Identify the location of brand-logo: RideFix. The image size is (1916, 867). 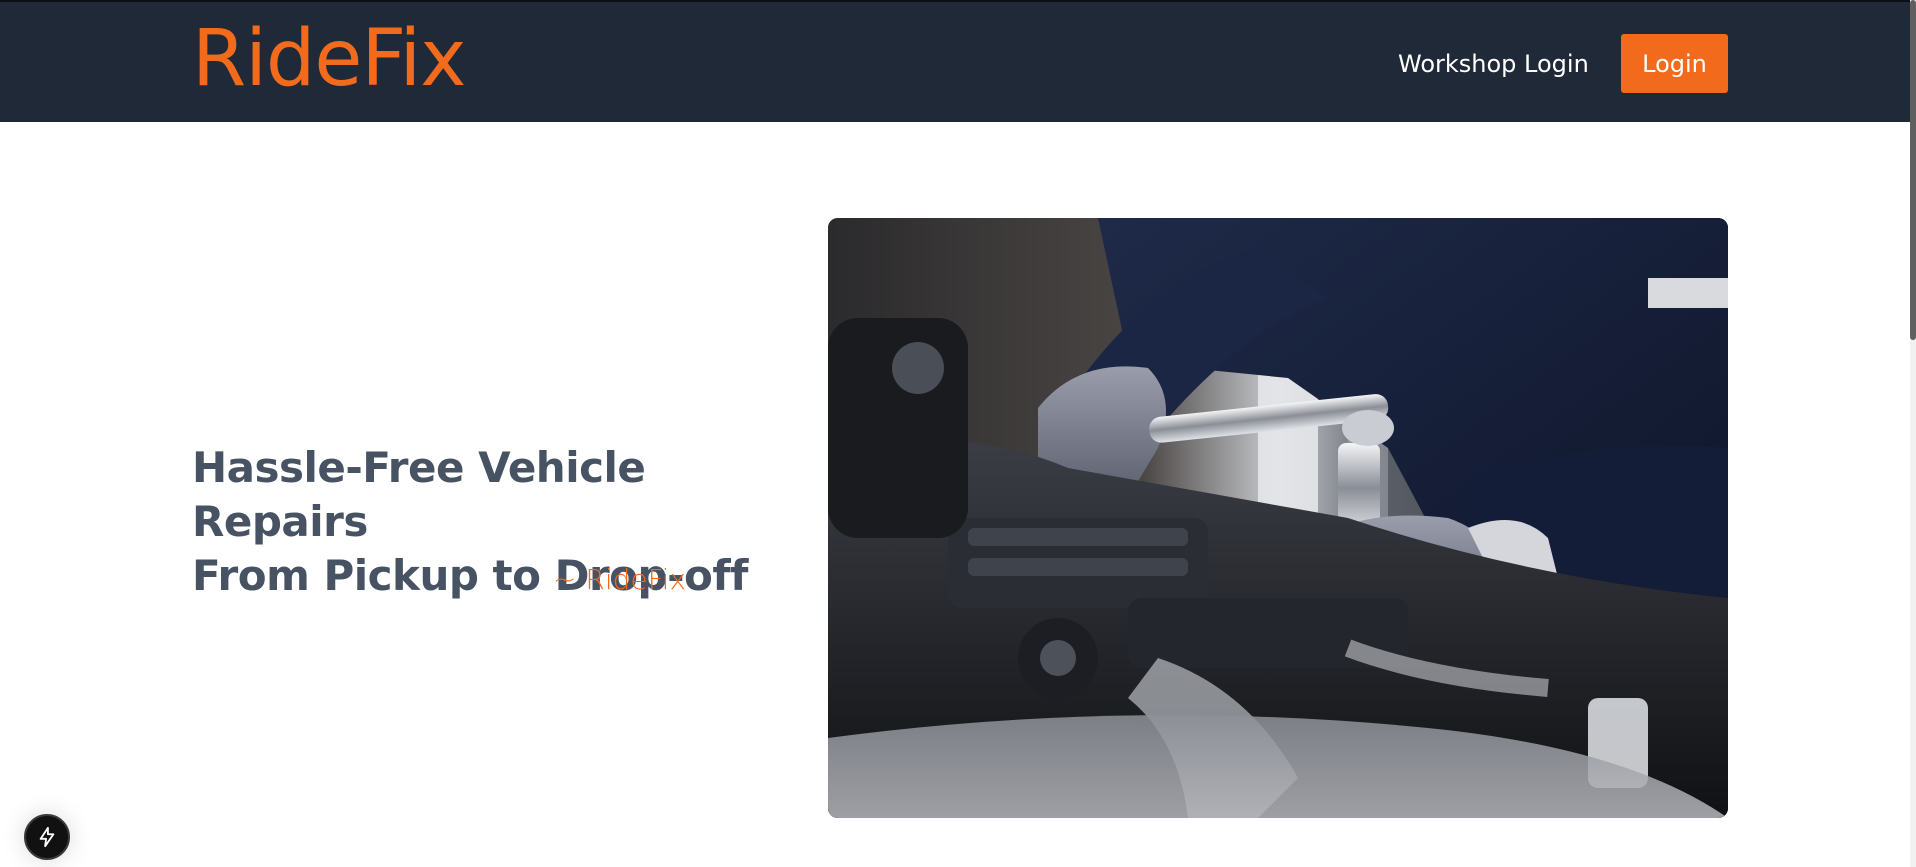
(329, 59).